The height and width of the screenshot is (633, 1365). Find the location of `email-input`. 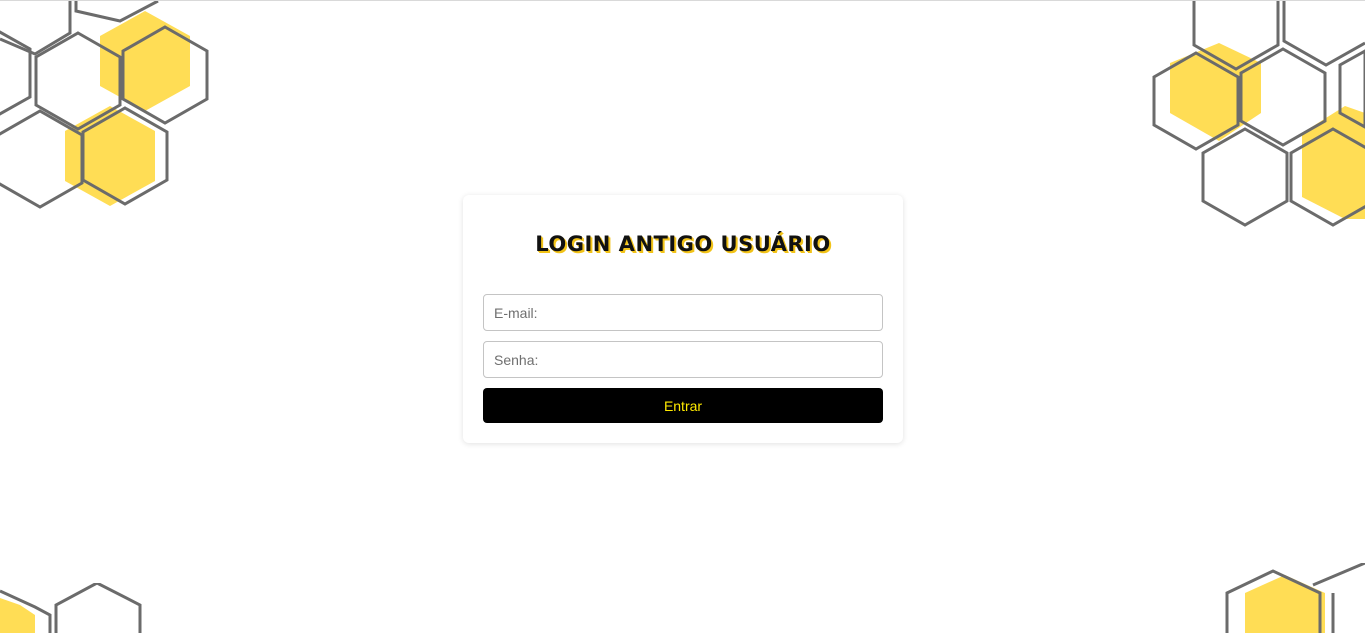

email-input is located at coordinates (683, 312).